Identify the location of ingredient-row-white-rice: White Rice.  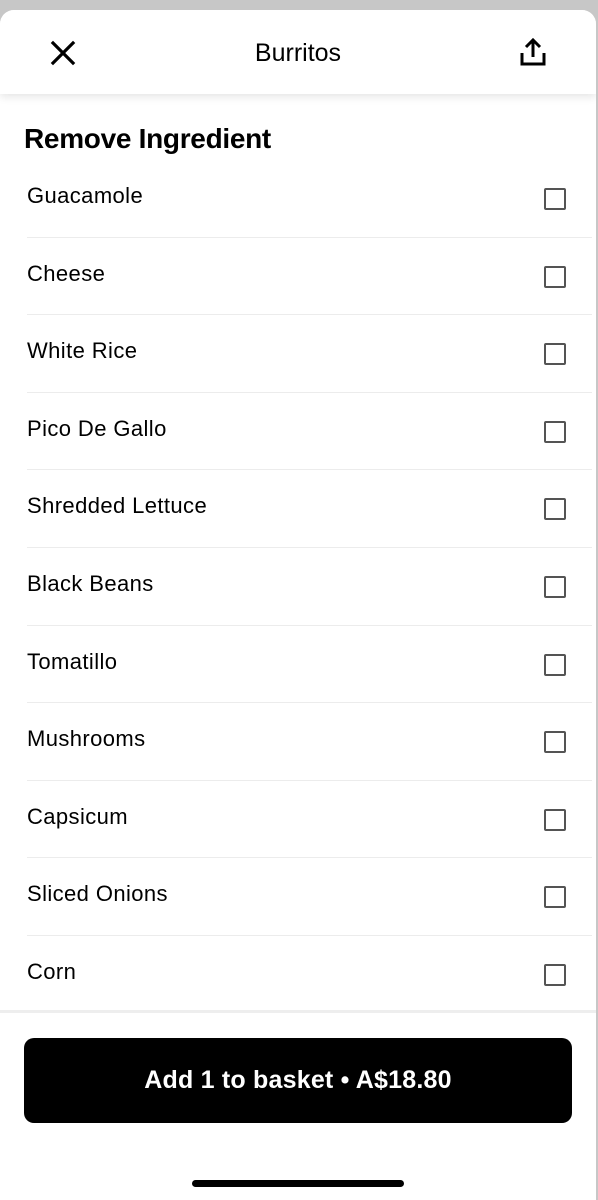
(309, 354).